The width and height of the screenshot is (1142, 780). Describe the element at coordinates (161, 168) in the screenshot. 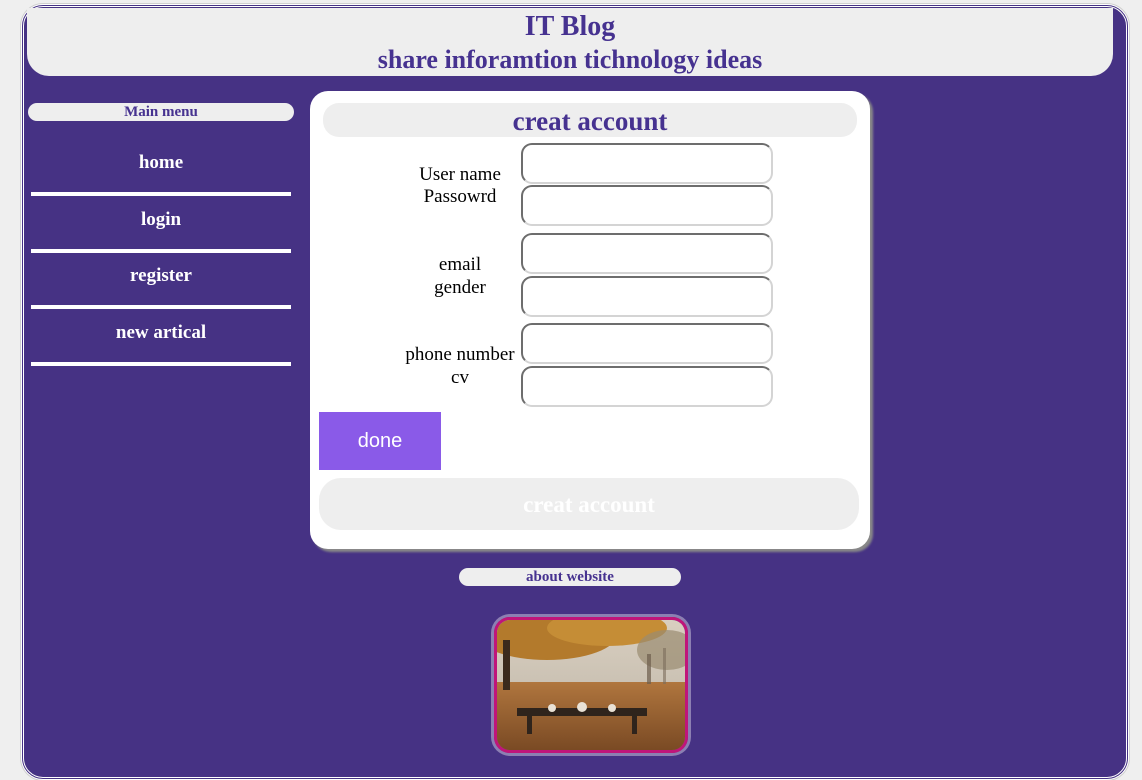

I see `sidebar-item-home: home` at that location.